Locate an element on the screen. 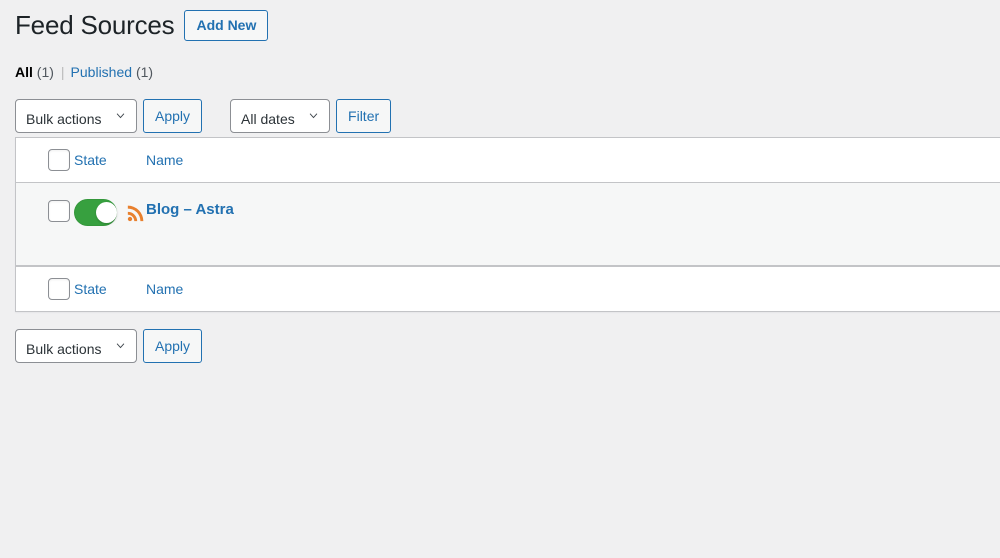  footer-name-cell: Name is located at coordinates (346, 289).